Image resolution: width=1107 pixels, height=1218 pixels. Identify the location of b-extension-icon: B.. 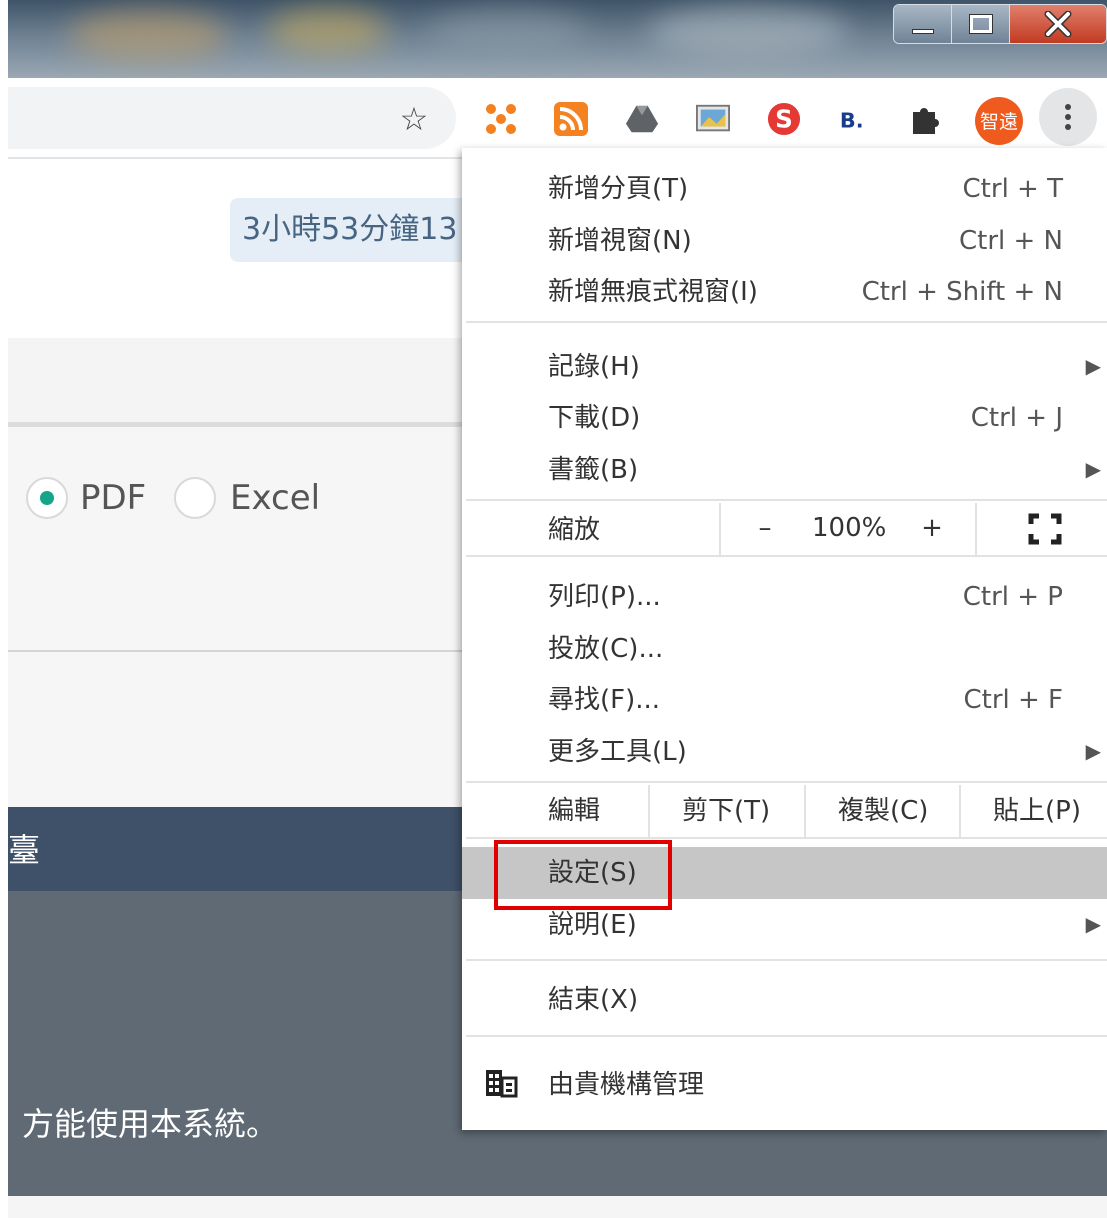
(855, 119).